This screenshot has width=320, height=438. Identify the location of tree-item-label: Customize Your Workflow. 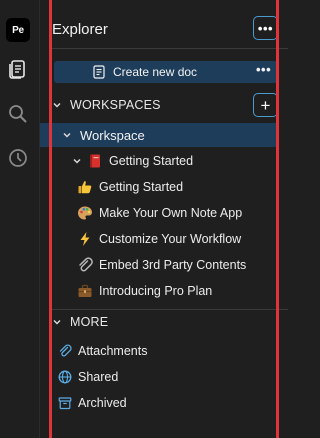
(170, 239).